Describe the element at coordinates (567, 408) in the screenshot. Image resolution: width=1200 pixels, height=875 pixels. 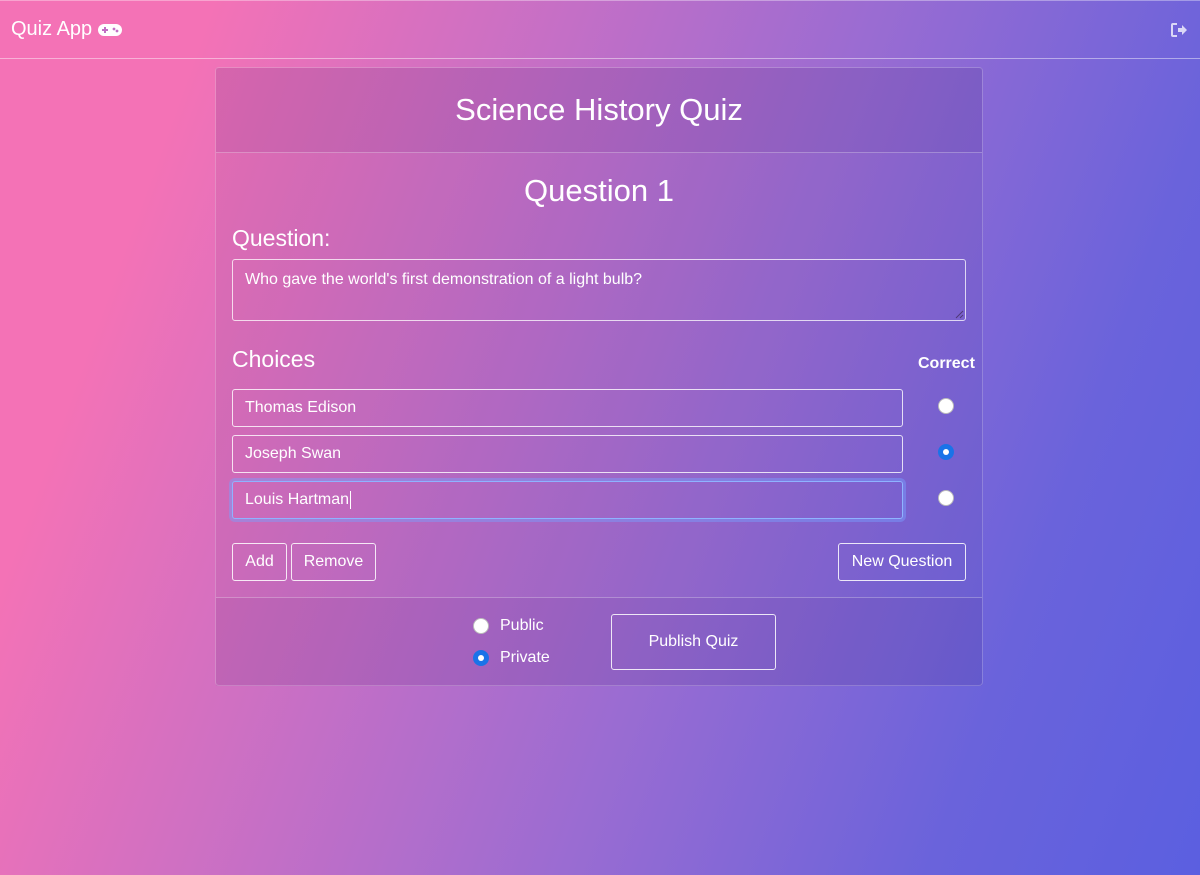
I see `choice-input-1: Thomas Edison` at that location.